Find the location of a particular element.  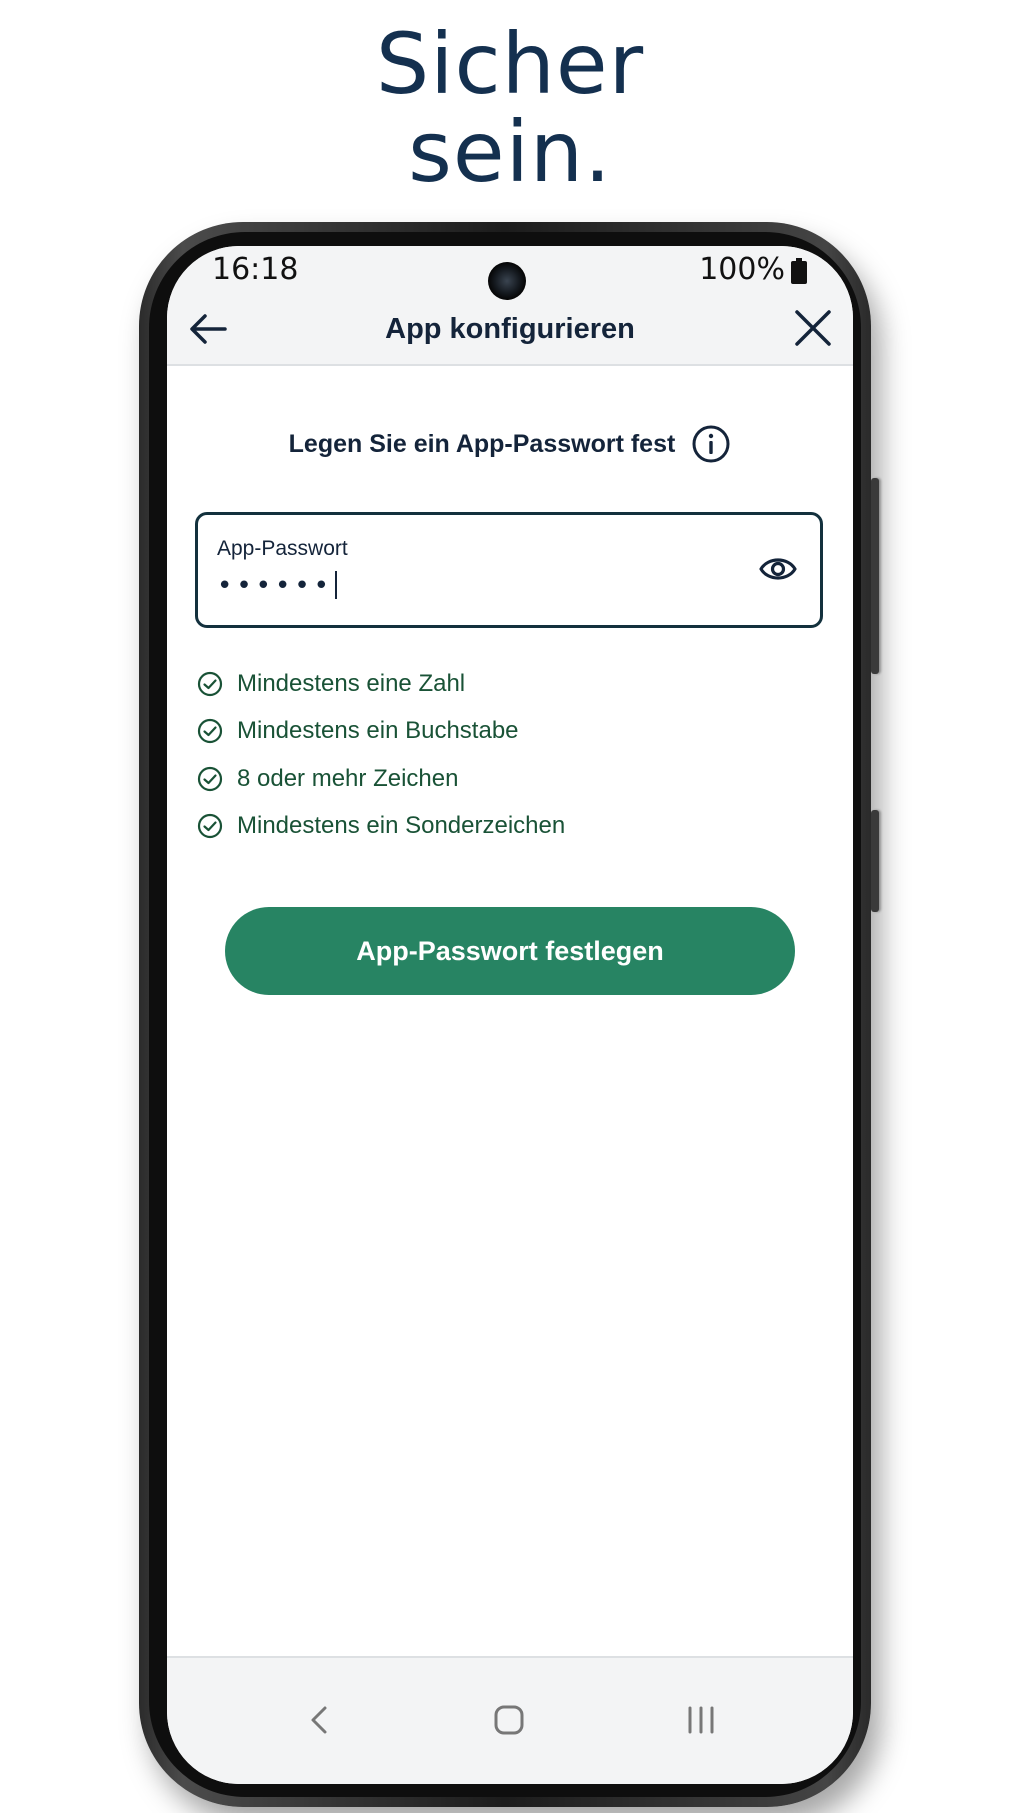

password-input: •••••• is located at coordinates (277, 586).